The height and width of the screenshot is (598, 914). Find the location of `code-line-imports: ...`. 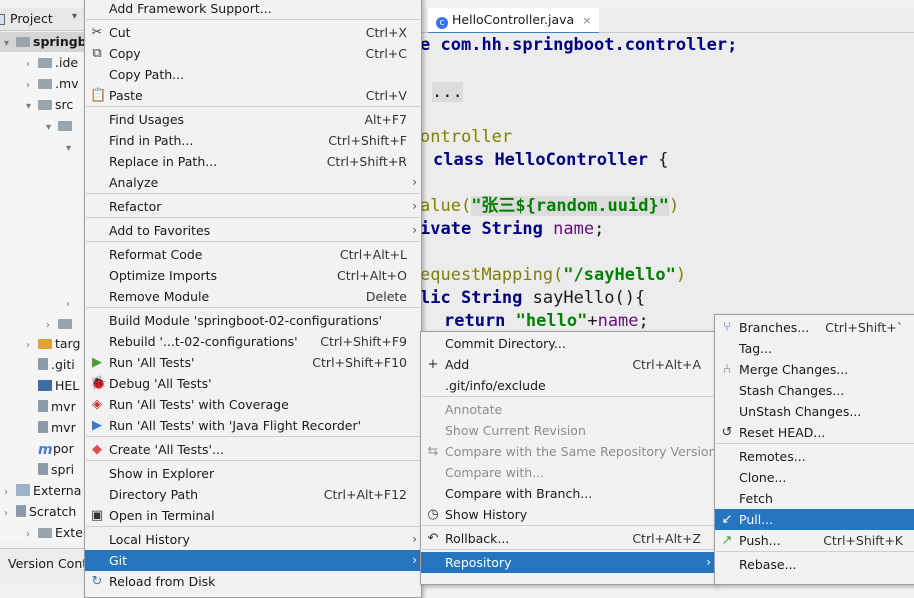

code-line-imports: ... is located at coordinates (447, 92).